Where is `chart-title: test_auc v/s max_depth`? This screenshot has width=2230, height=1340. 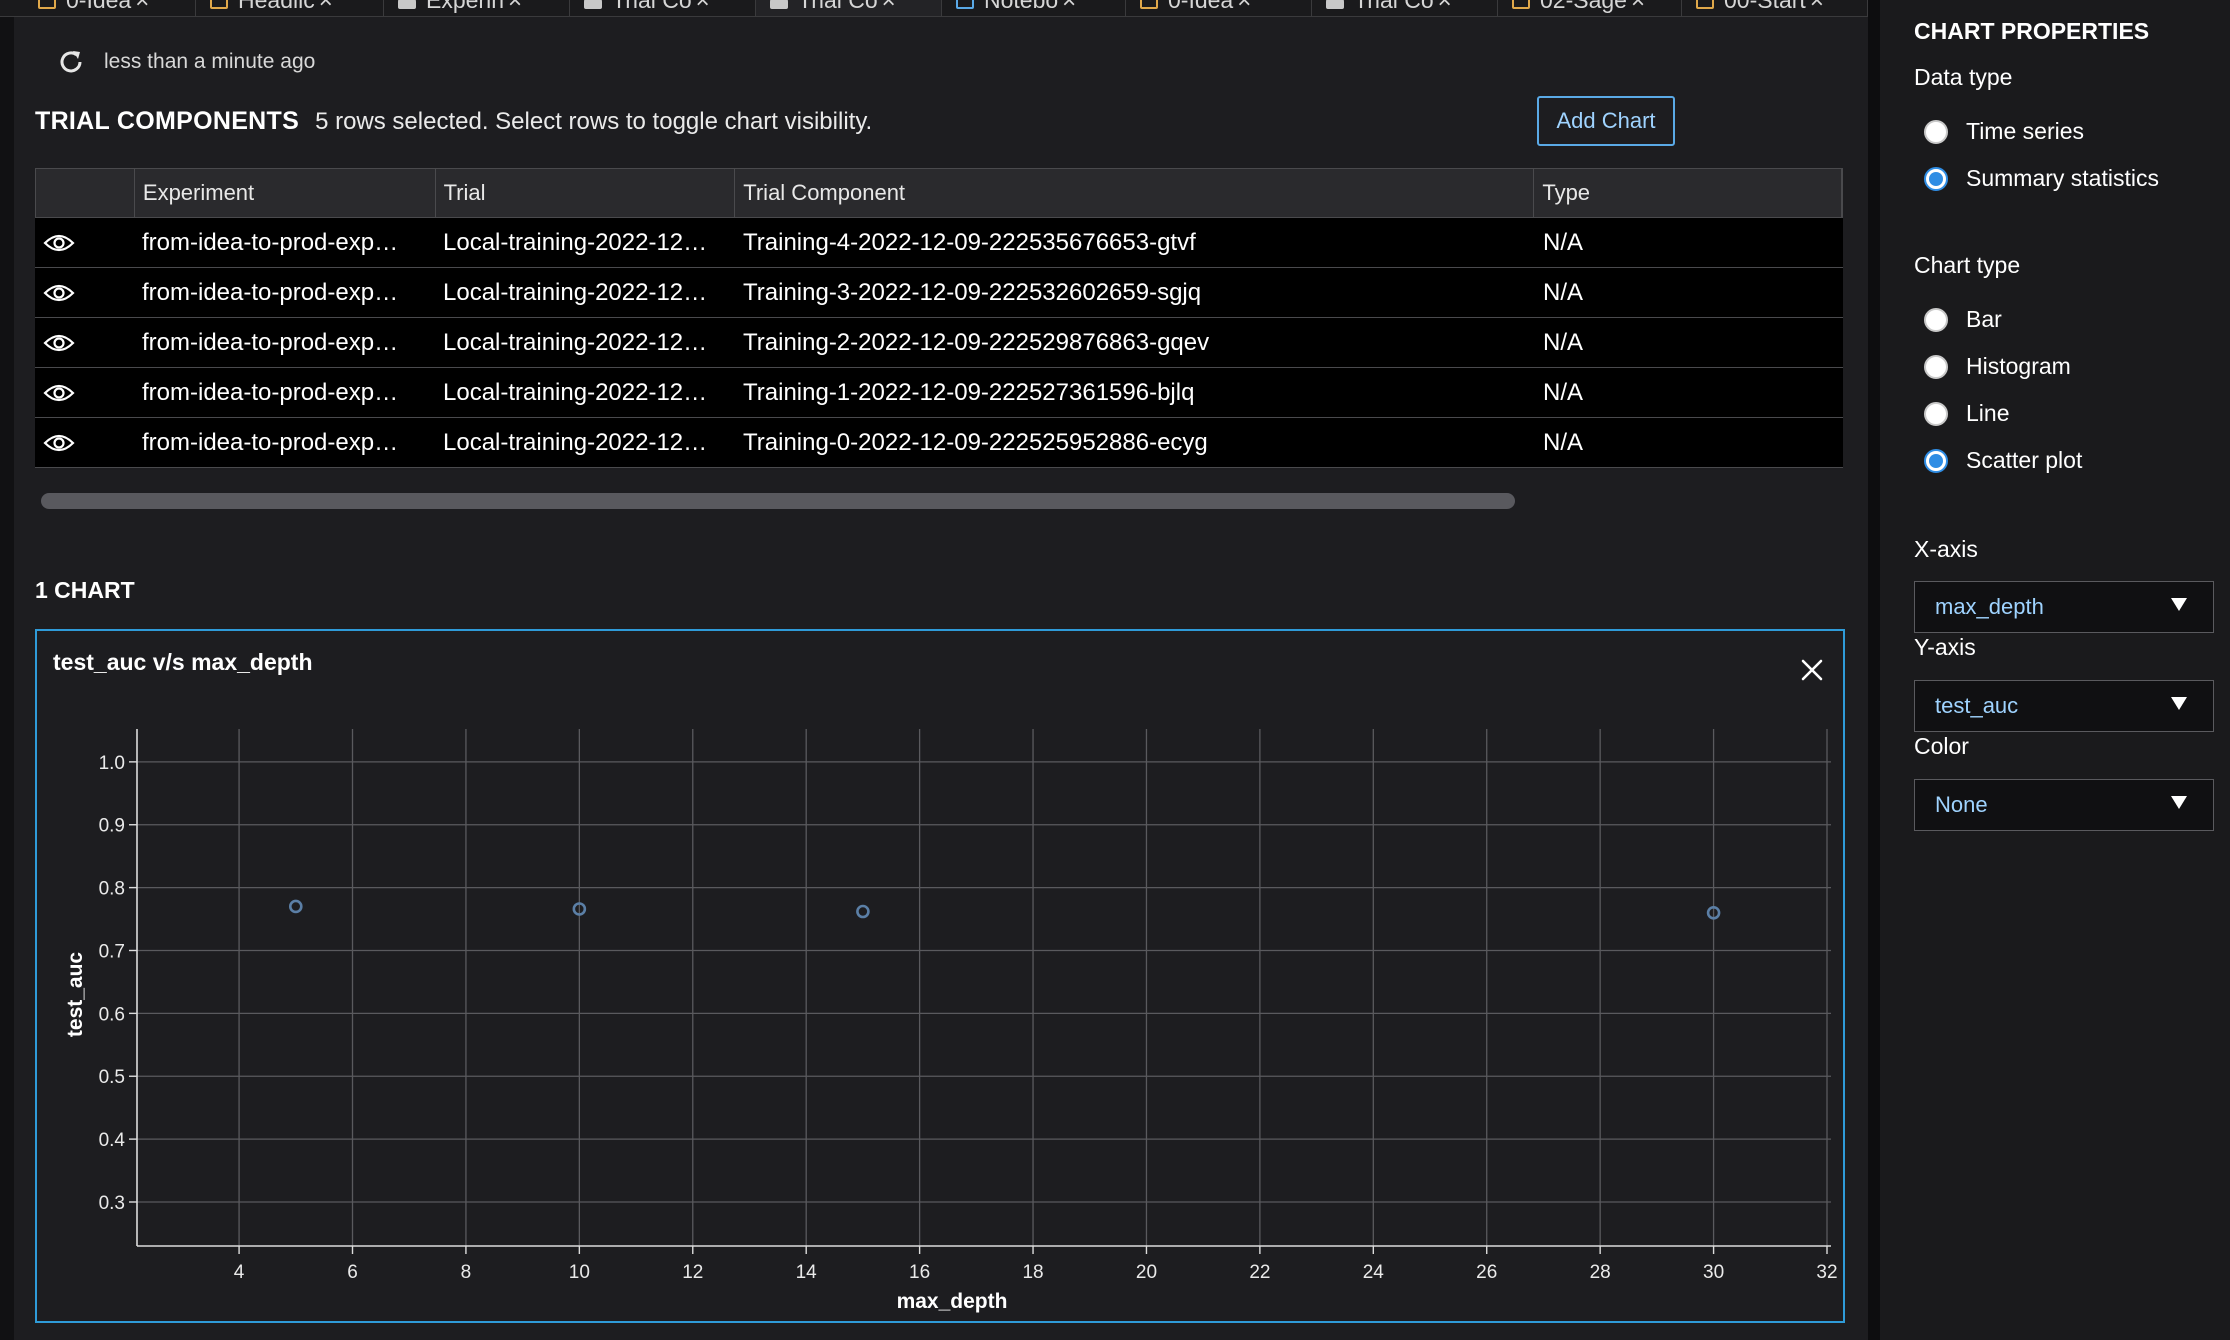
chart-title: test_auc v/s max_depth is located at coordinates (183, 662).